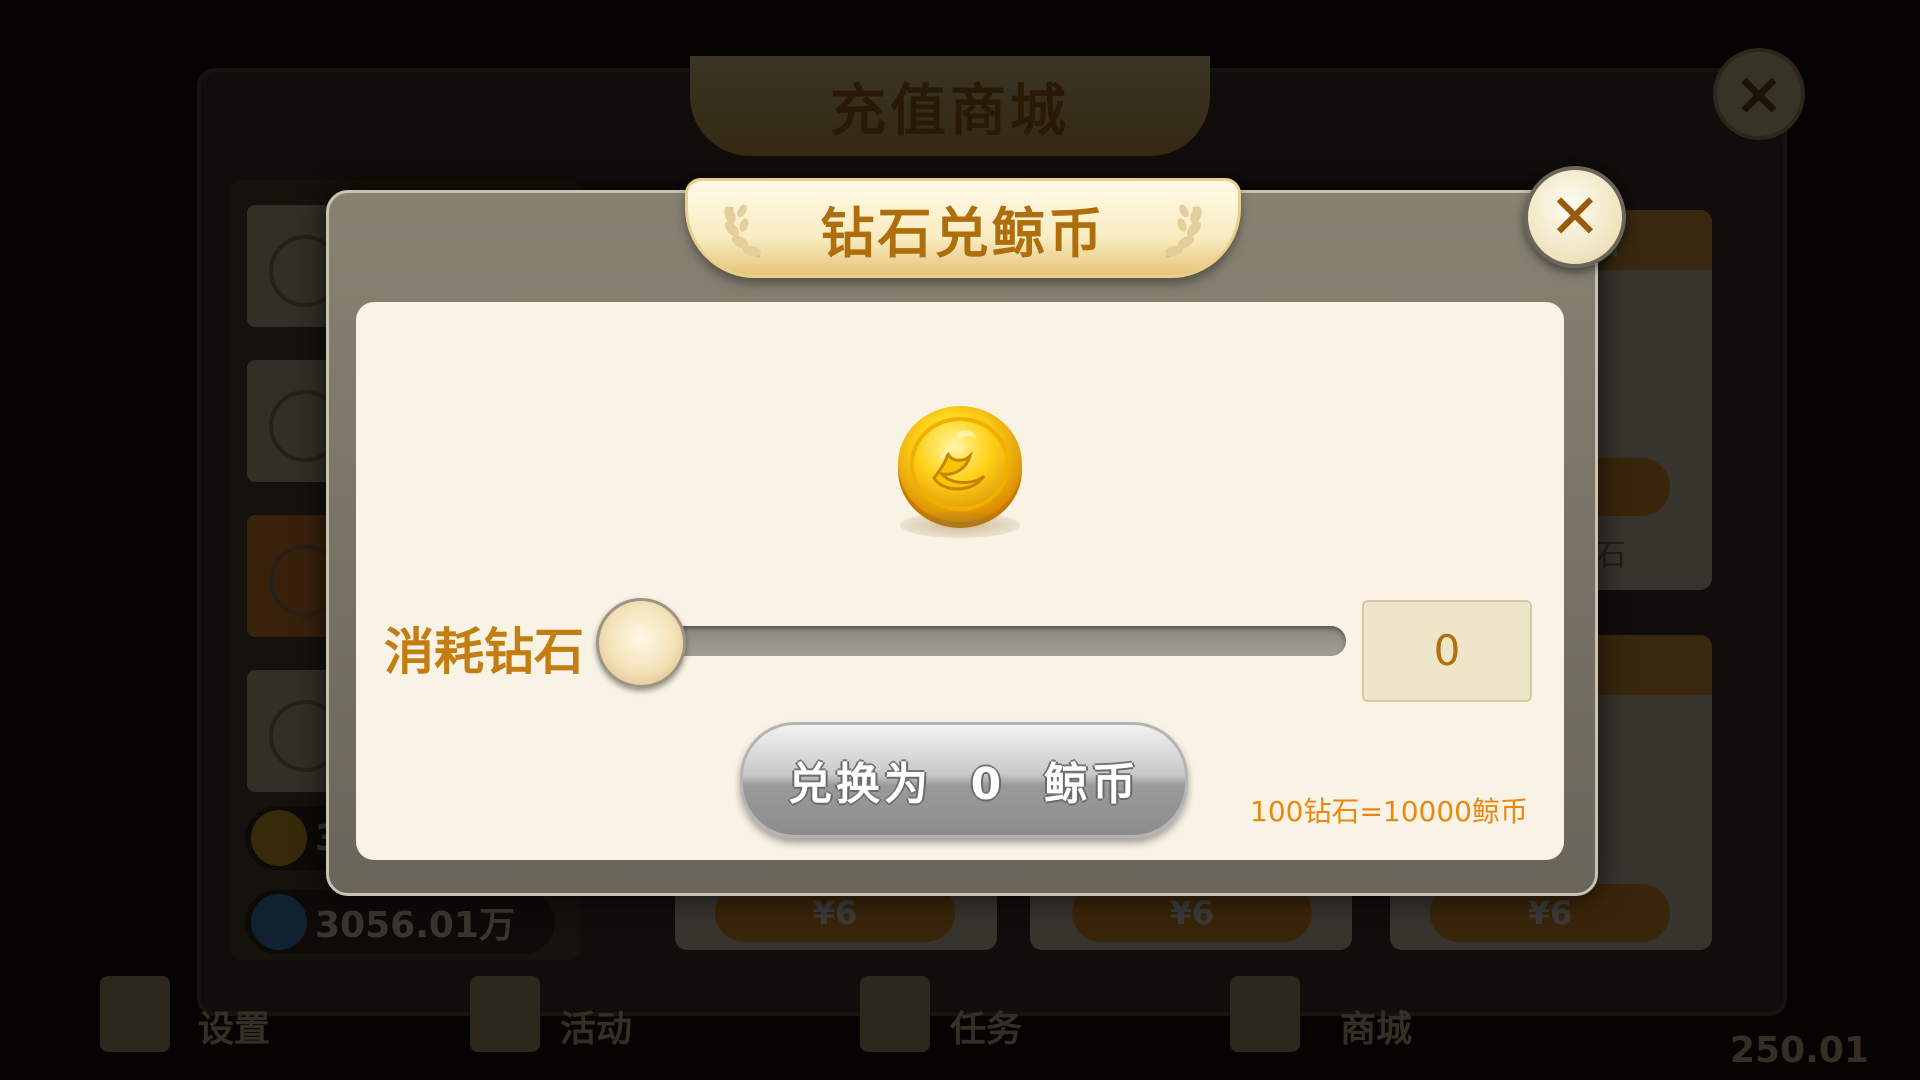  What do you see at coordinates (641, 643) in the screenshot?
I see `diamond-amount-slider-thumb` at bounding box center [641, 643].